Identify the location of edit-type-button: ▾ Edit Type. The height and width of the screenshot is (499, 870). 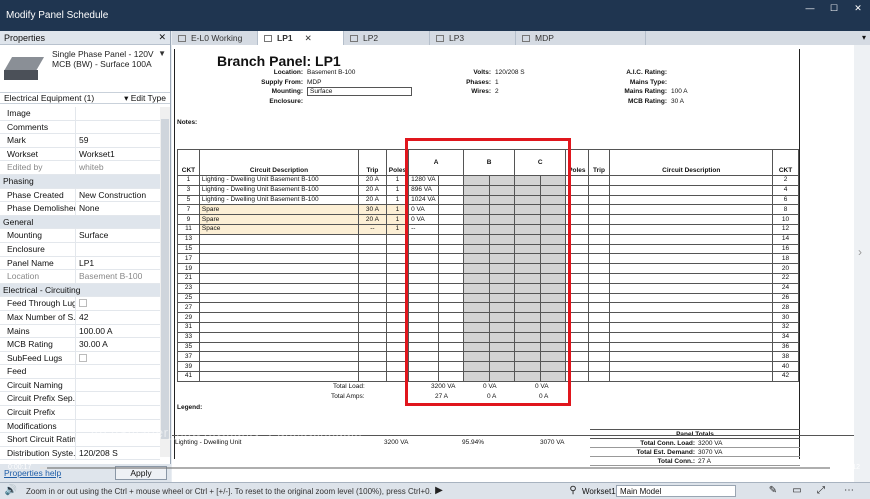
(145, 98).